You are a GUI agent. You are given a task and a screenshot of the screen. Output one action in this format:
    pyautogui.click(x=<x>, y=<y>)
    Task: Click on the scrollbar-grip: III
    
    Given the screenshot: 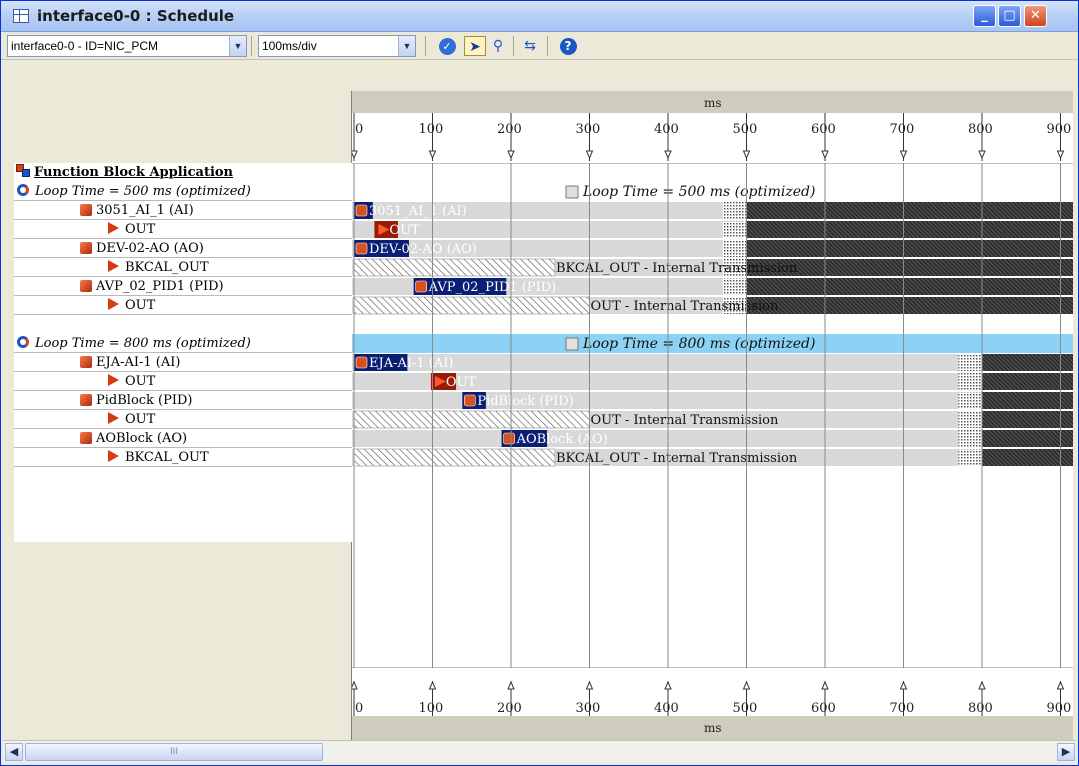 What is the action you would take?
    pyautogui.click(x=174, y=752)
    